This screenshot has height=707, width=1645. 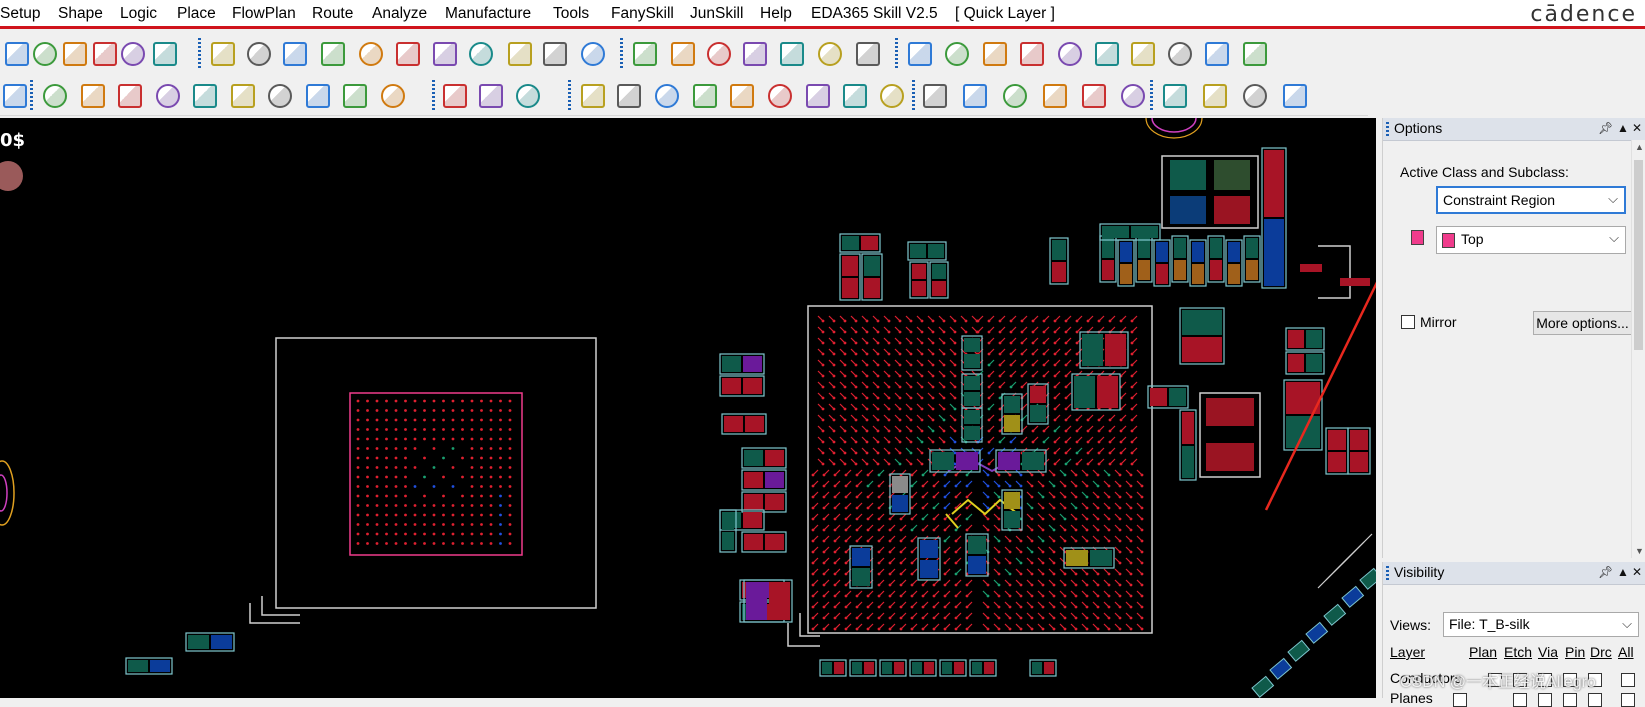 What do you see at coordinates (1638, 349) in the screenshot?
I see `options-scrollbar: ▲ ▼` at bounding box center [1638, 349].